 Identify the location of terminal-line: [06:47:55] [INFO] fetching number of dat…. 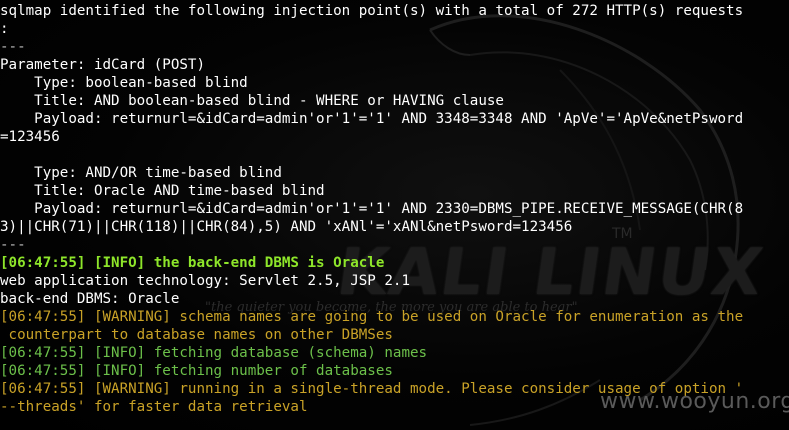
(196, 371).